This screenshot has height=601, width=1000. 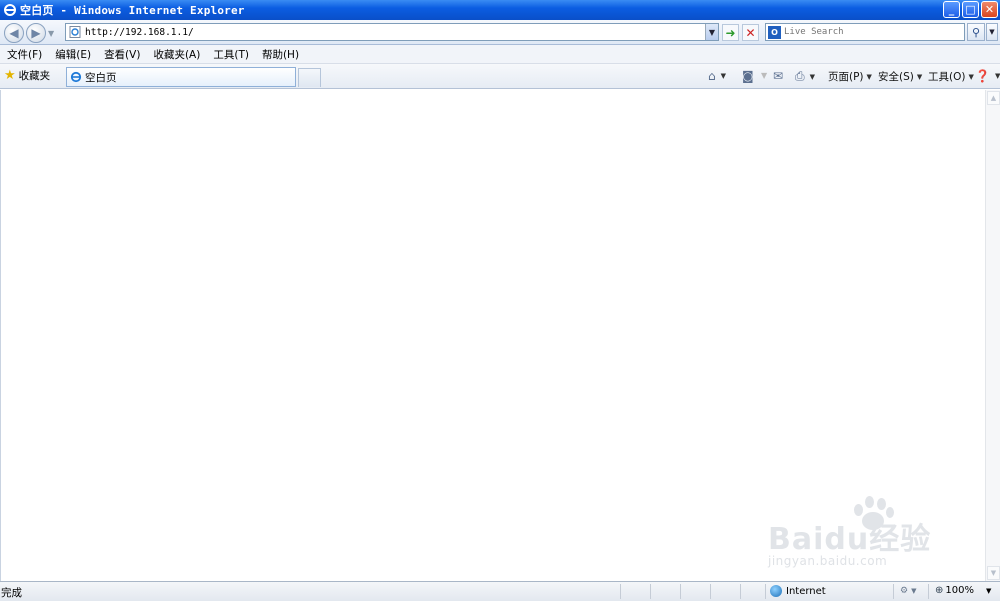 What do you see at coordinates (992, 335) in the screenshot?
I see `vertical-scrollbar: ▲ ▼` at bounding box center [992, 335].